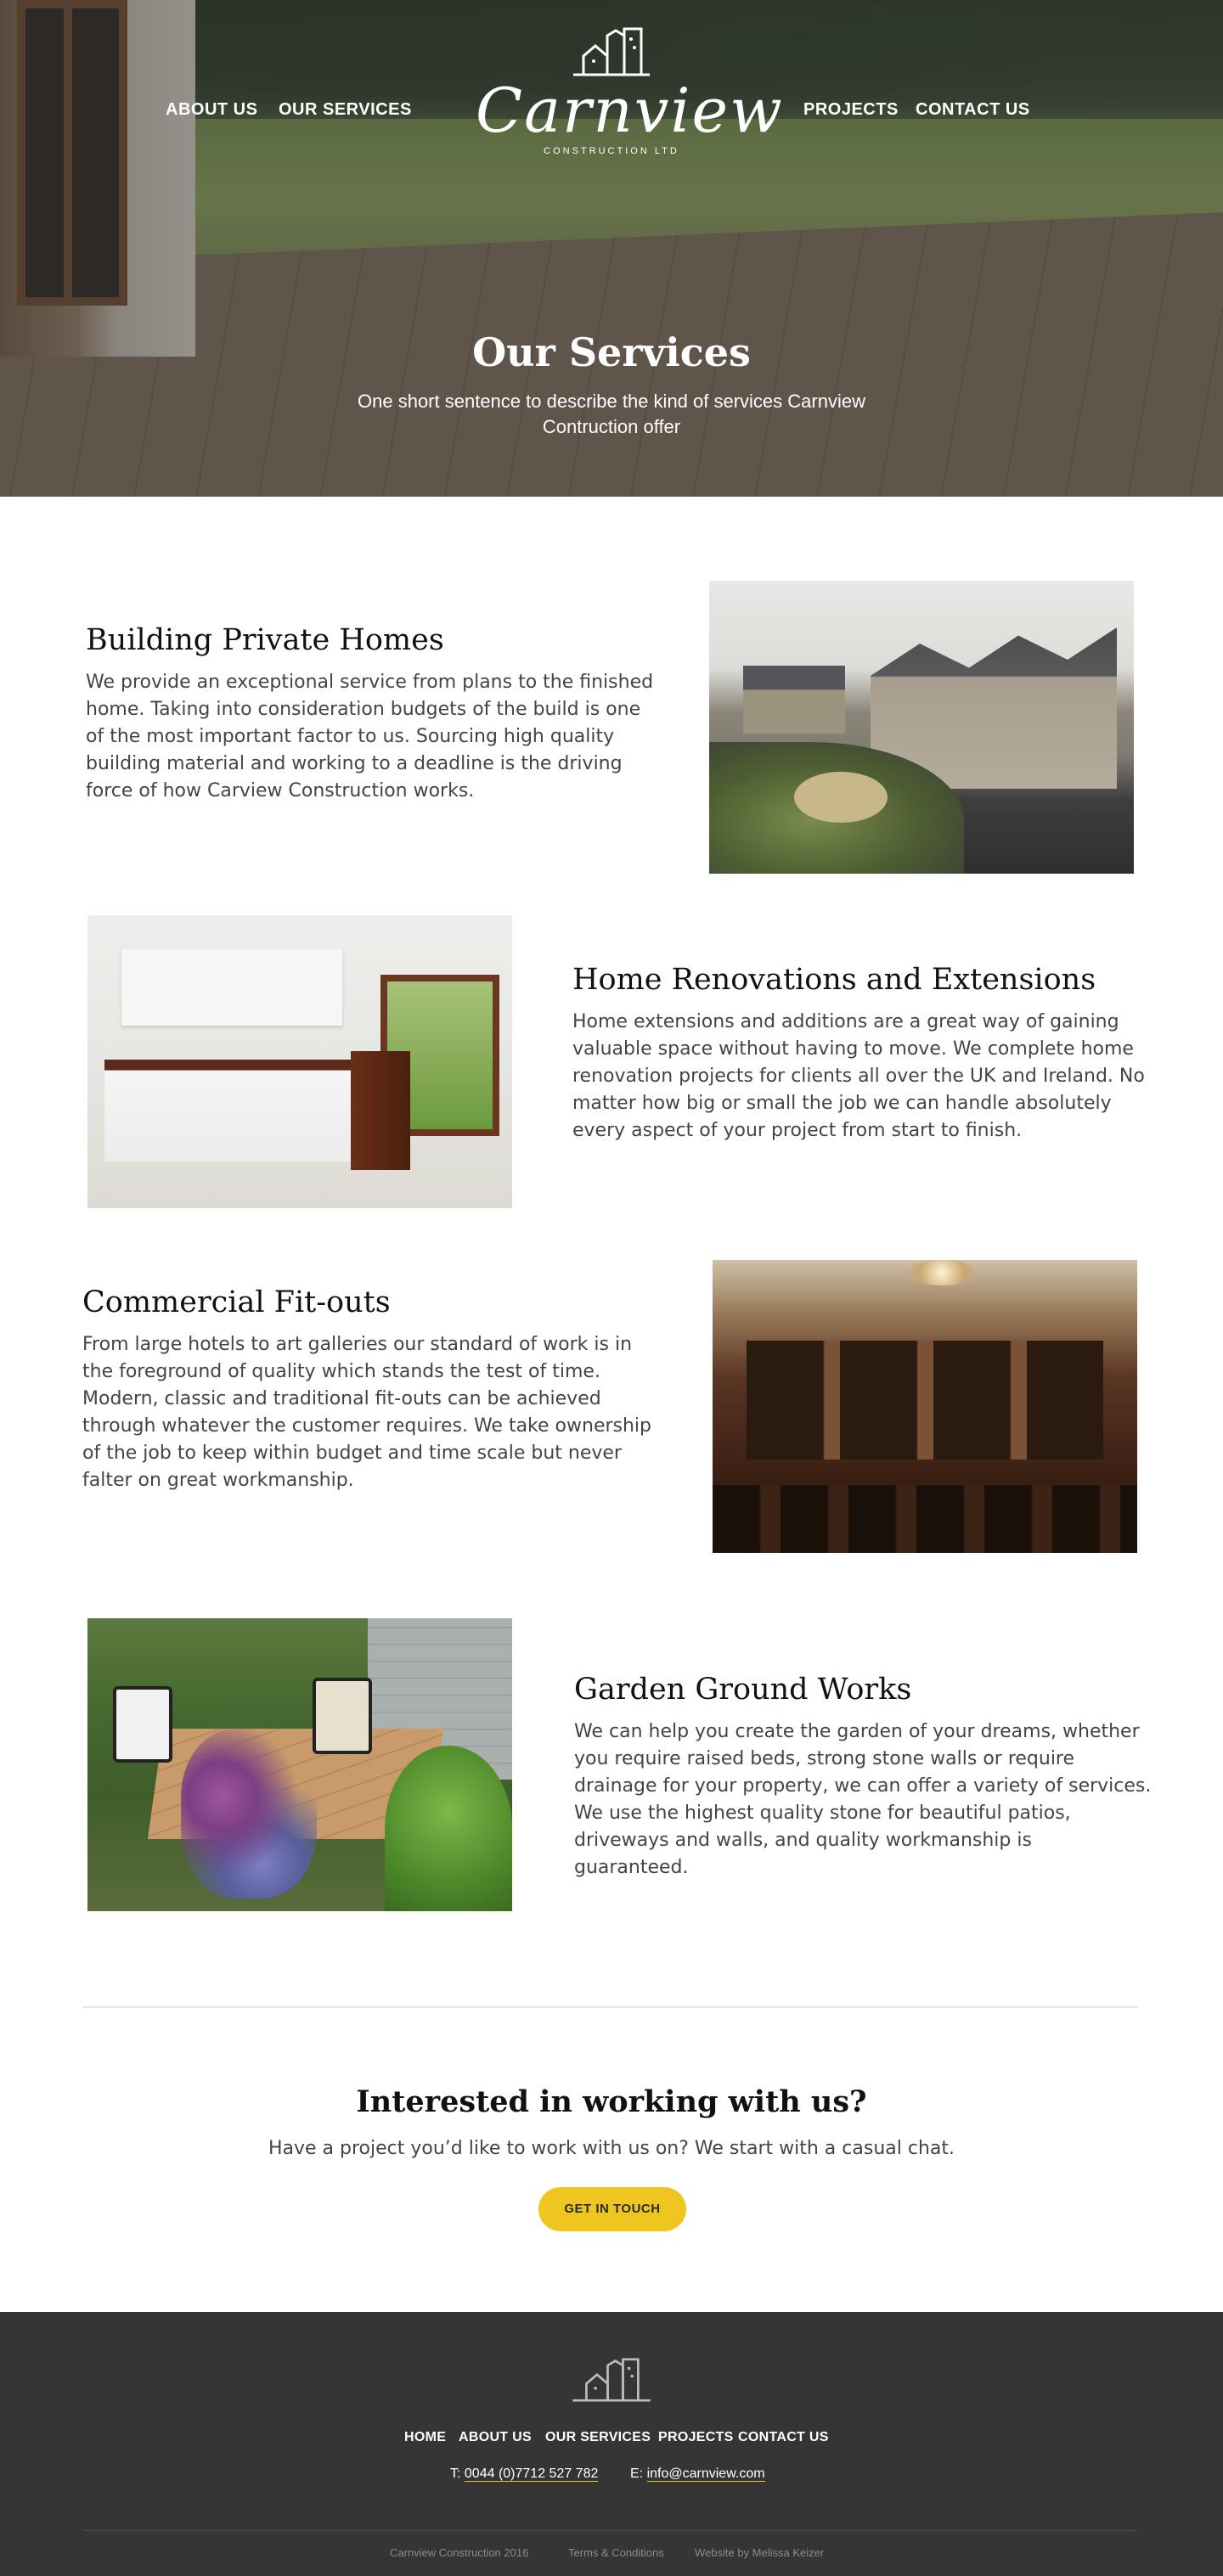 This screenshot has width=1223, height=2576. I want to click on footer-nav-about-us: ABOUT US, so click(495, 2437).